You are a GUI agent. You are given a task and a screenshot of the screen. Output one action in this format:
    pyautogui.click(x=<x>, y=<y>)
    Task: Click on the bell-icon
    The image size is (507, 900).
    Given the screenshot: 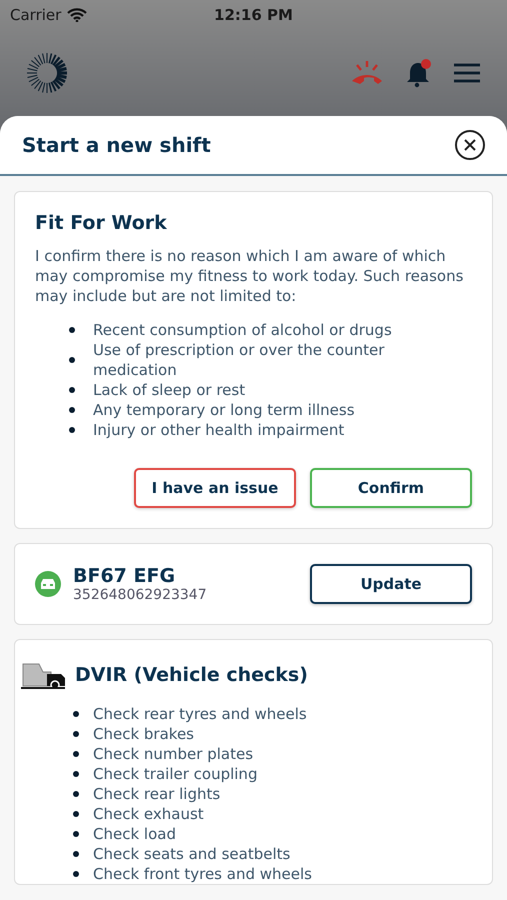 What is the action you would take?
    pyautogui.click(x=419, y=73)
    